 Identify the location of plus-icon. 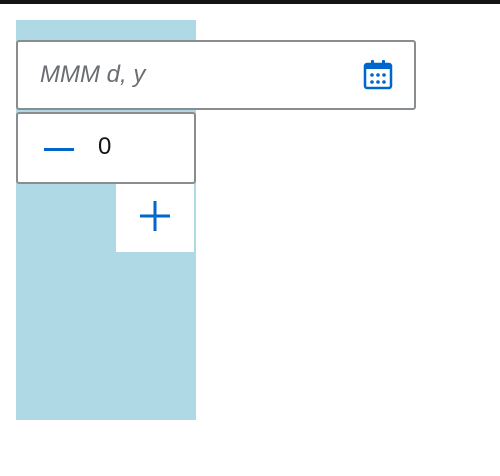
(155, 218).